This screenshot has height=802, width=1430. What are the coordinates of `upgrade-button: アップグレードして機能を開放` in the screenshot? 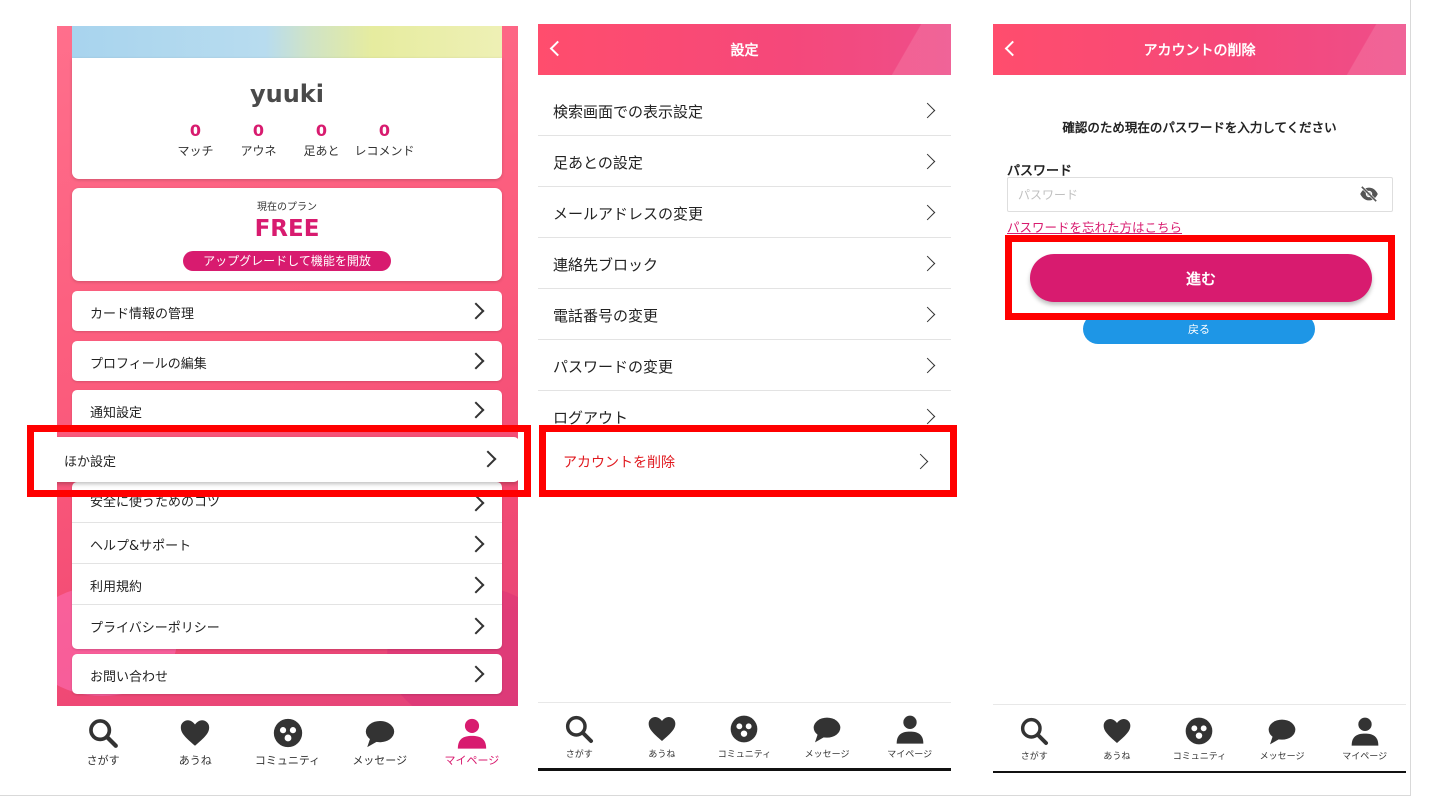 It's located at (287, 261).